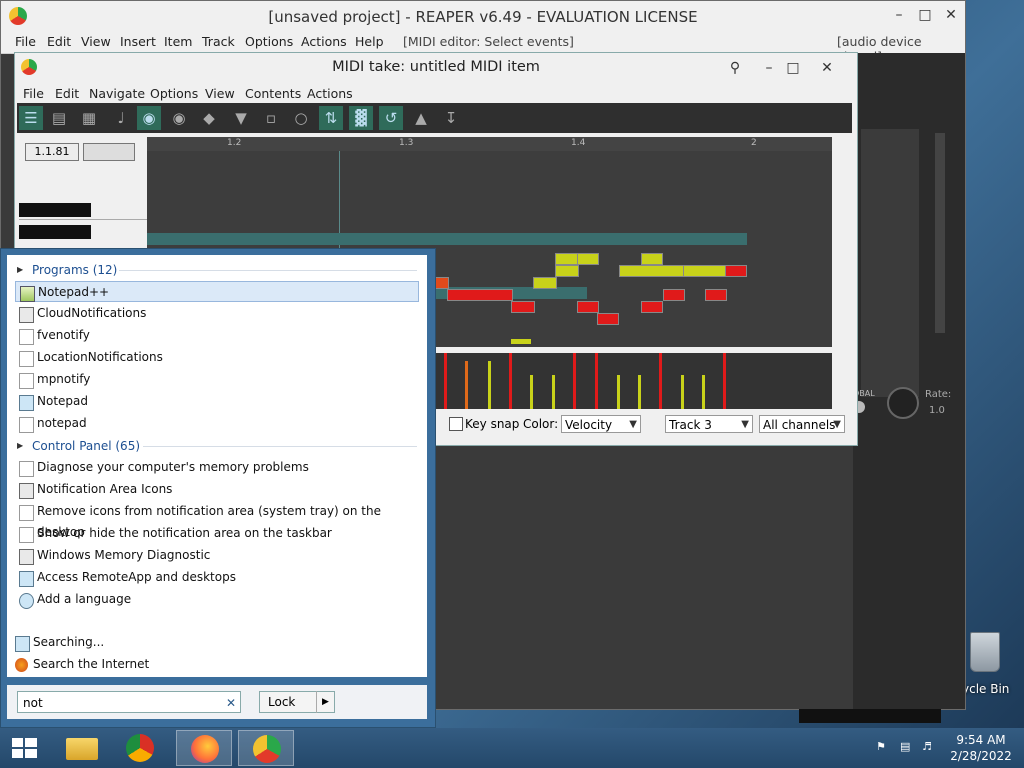  I want to click on search-input: not ✕, so click(129, 702).